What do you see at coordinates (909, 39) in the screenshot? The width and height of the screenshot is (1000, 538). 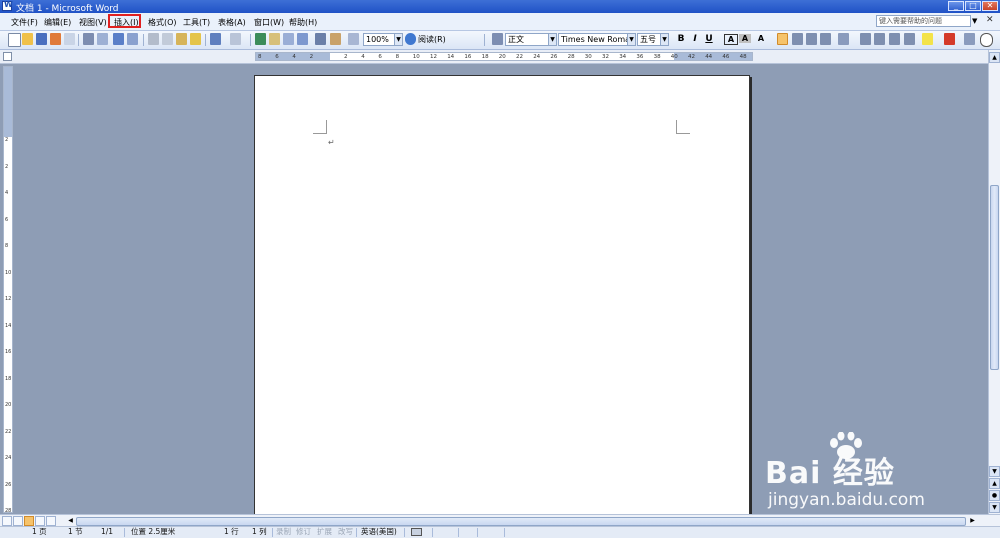 I see `increase-indent-icon` at bounding box center [909, 39].